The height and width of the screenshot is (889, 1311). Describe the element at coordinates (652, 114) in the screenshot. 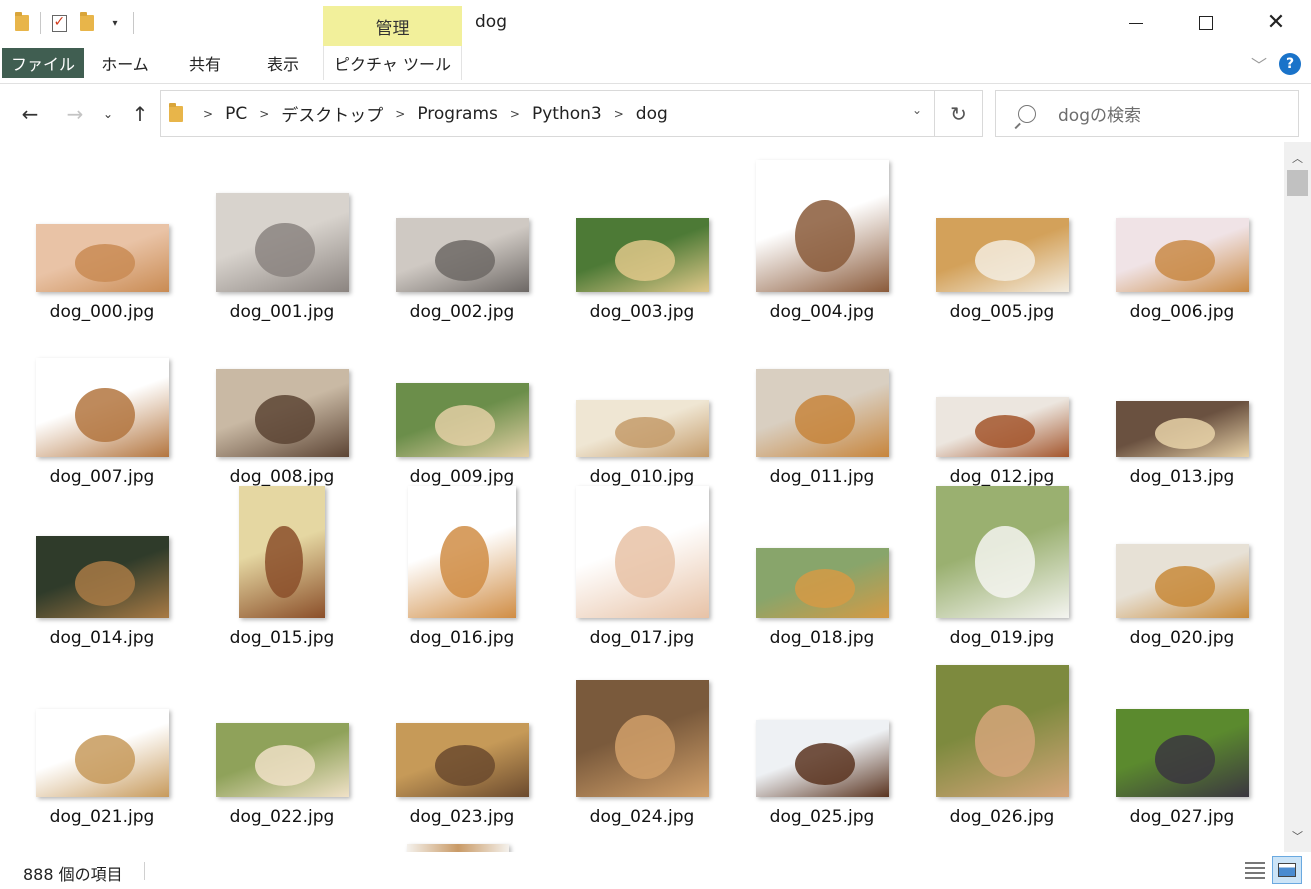

I see `breadcrumb-dog: dog` at that location.